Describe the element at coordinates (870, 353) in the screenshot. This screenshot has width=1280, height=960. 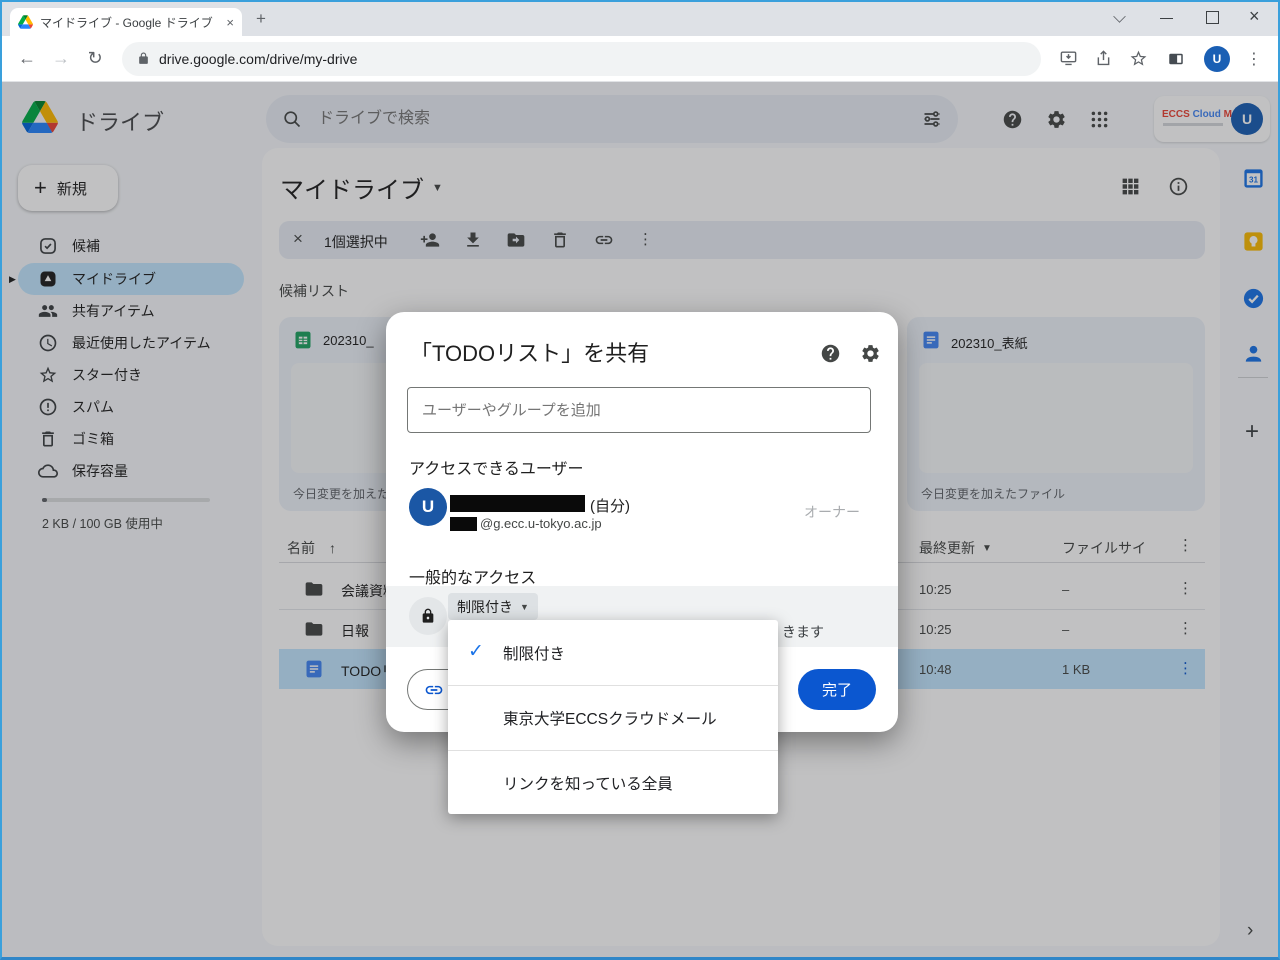
I see `dialog-settings-icon` at that location.